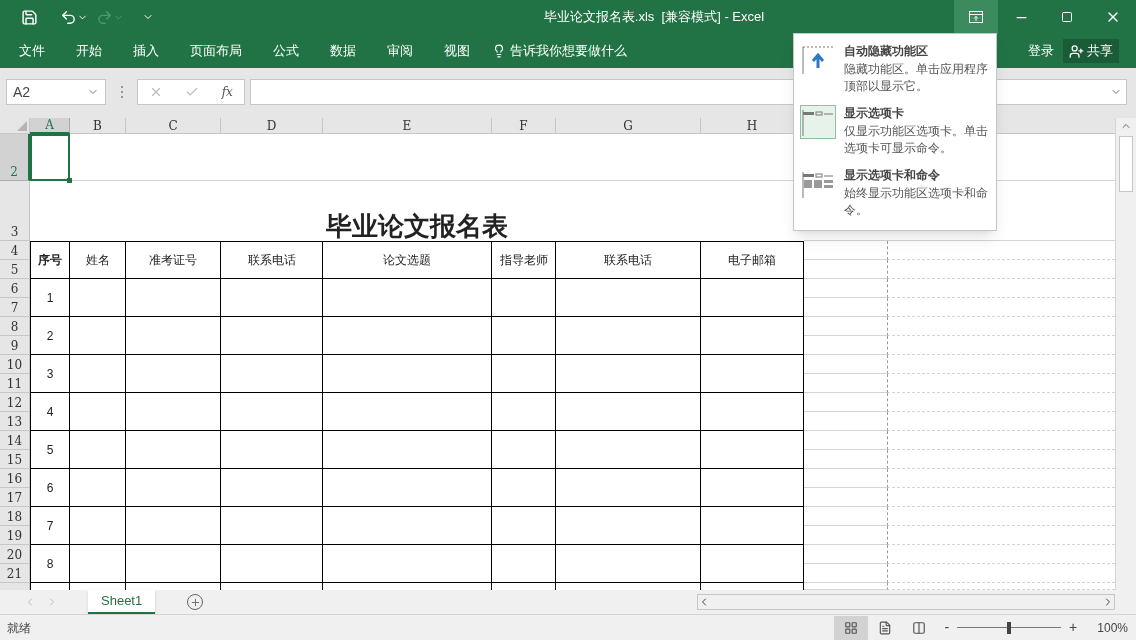 The width and height of the screenshot is (1136, 640). I want to click on sheet-title: 毕业论文报名表, so click(417, 225).